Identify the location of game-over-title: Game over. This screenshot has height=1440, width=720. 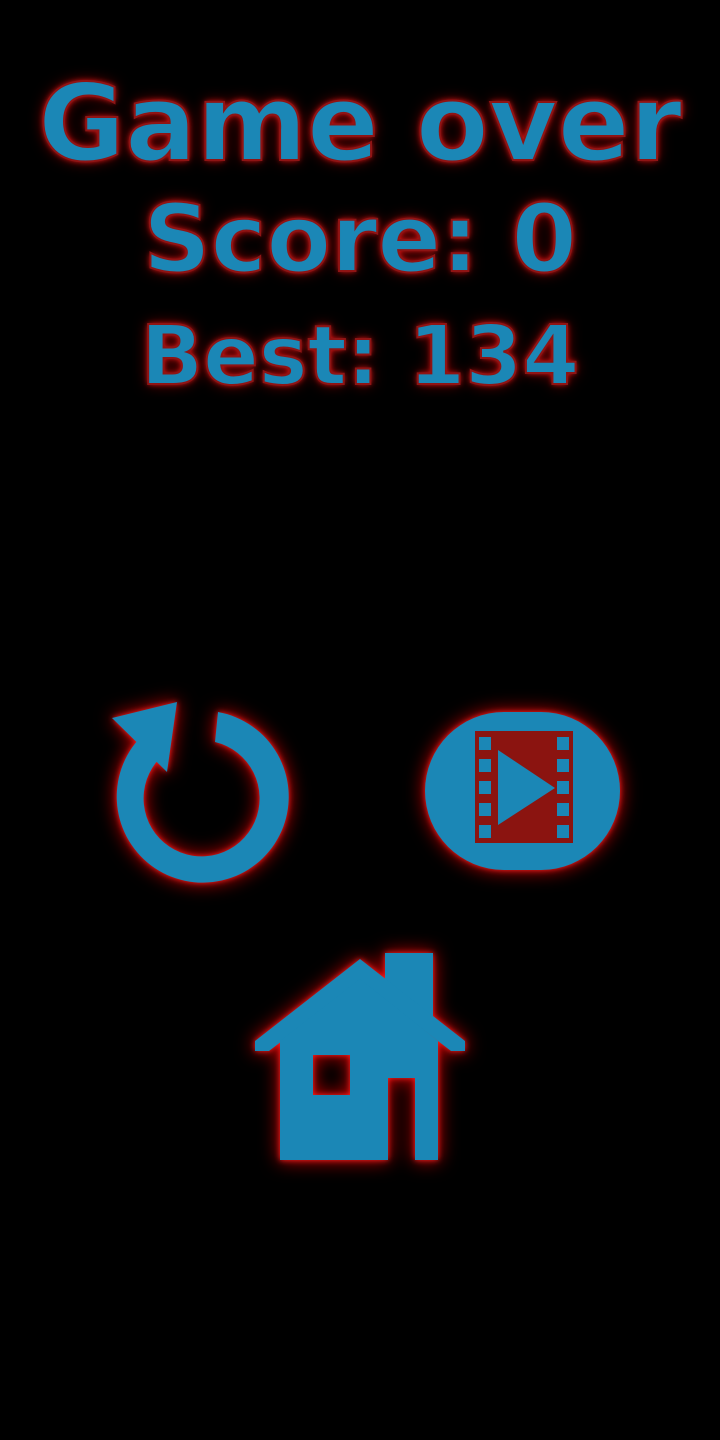
(360, 123).